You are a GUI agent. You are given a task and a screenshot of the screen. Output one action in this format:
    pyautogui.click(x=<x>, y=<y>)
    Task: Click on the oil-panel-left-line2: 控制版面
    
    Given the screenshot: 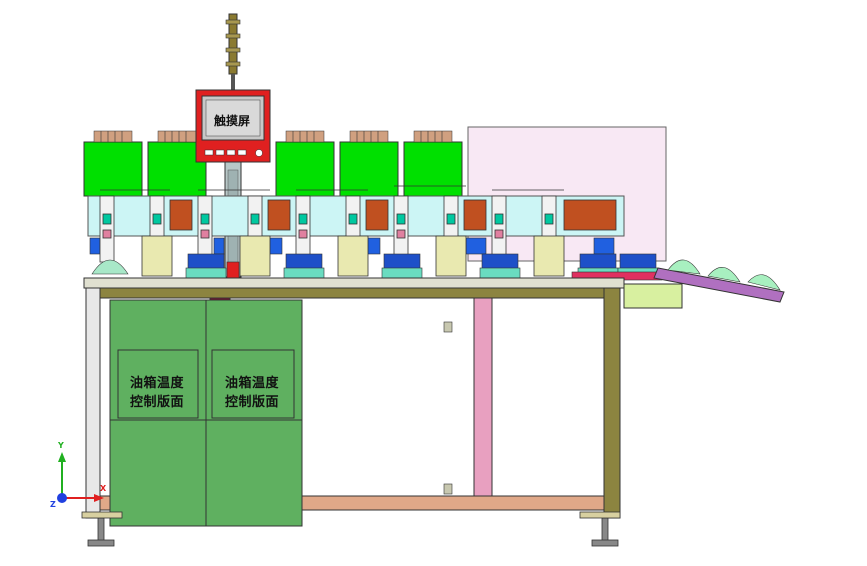 What is the action you would take?
    pyautogui.click(x=156, y=402)
    